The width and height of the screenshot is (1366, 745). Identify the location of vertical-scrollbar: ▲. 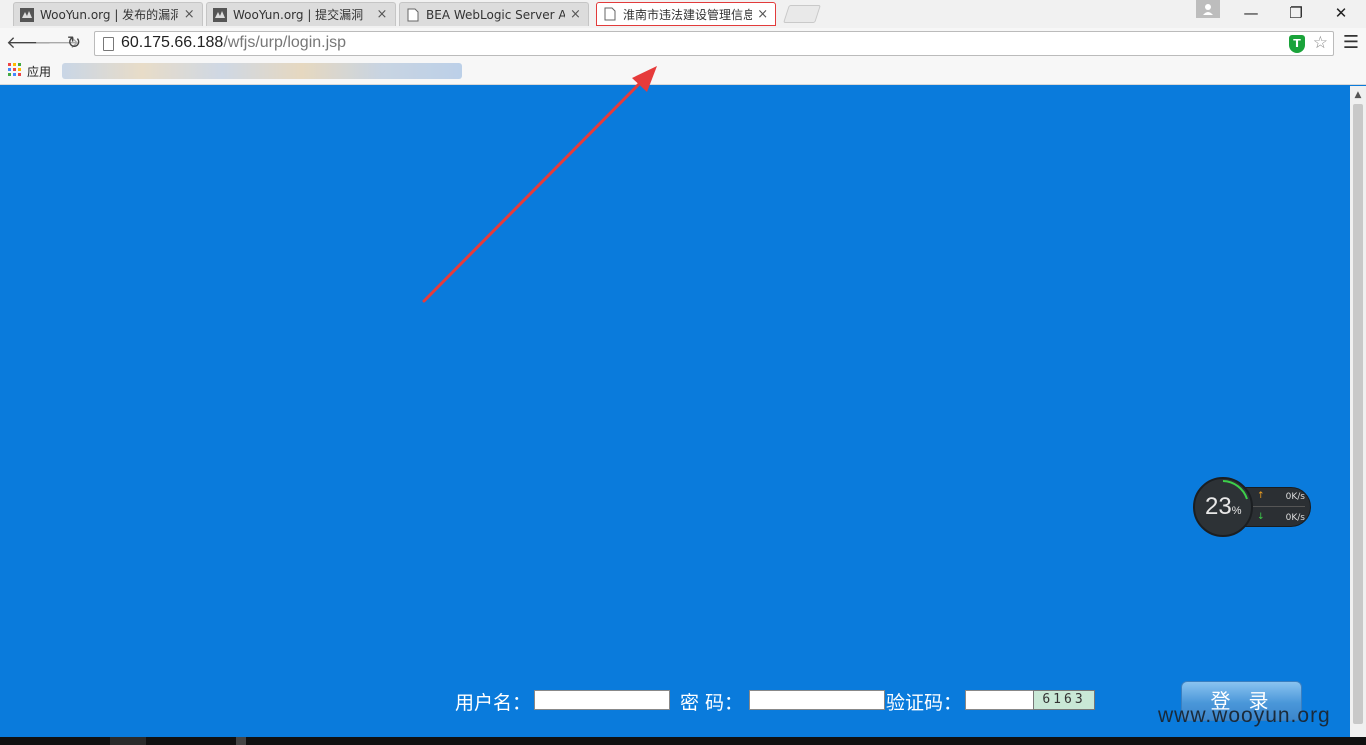
(1358, 411).